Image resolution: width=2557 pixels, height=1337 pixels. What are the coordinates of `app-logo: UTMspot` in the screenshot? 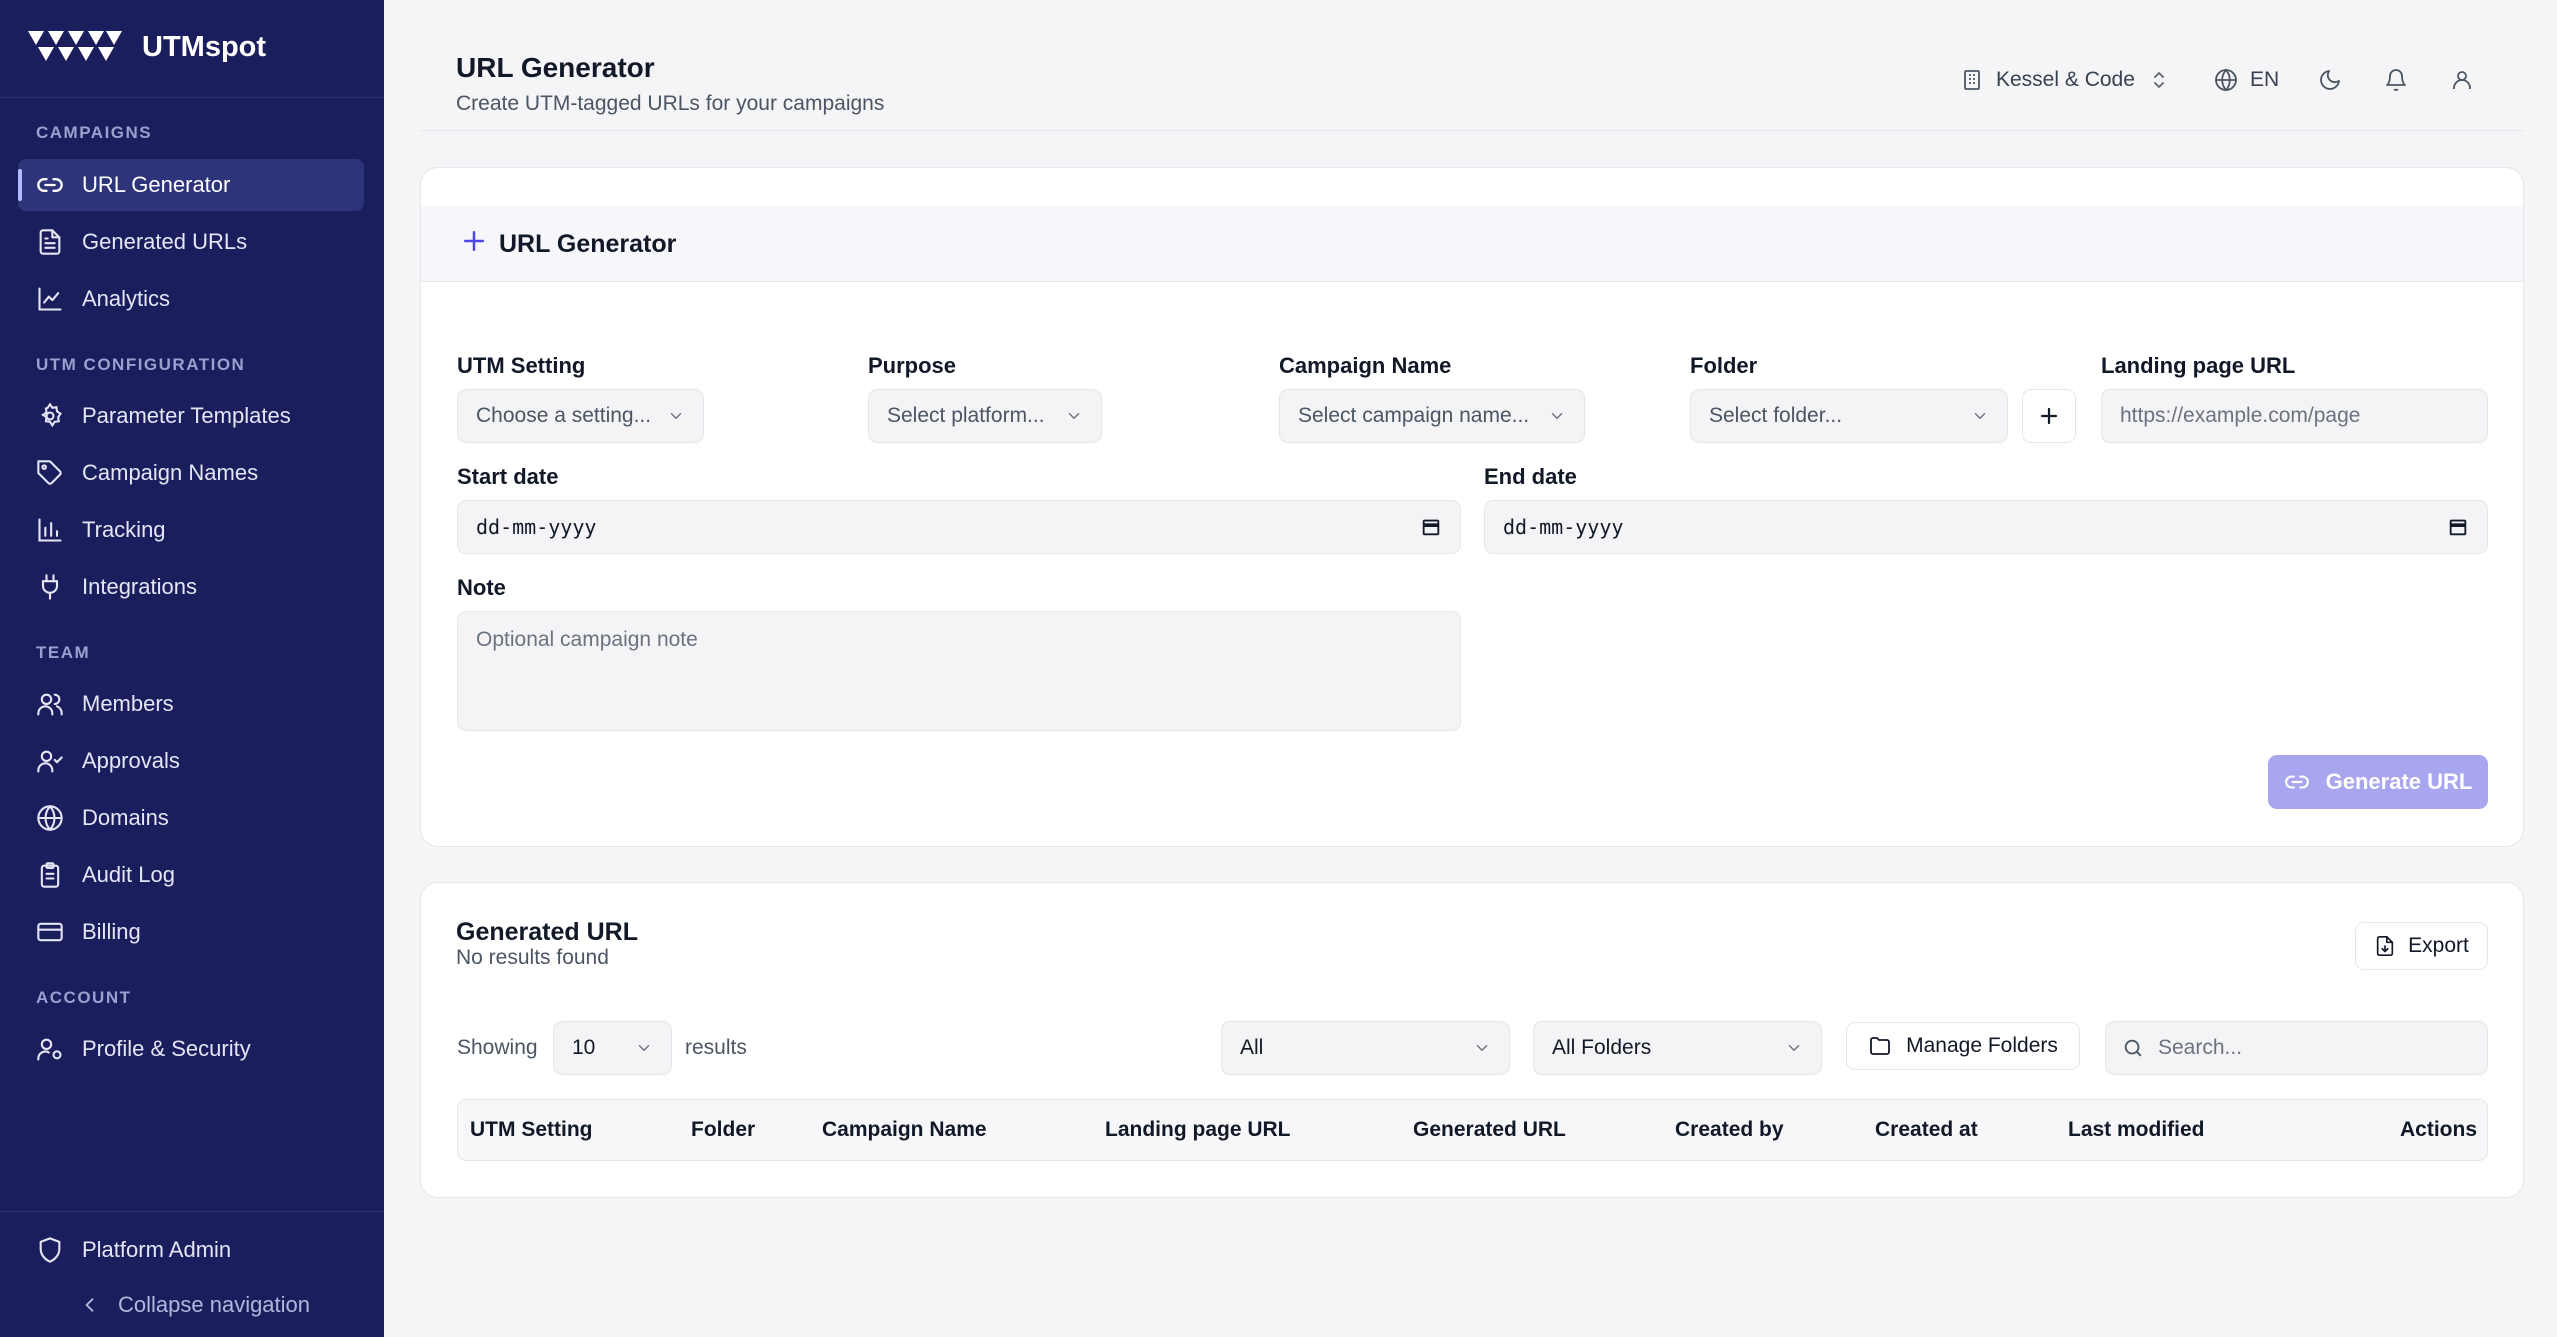 It's located at (147, 47).